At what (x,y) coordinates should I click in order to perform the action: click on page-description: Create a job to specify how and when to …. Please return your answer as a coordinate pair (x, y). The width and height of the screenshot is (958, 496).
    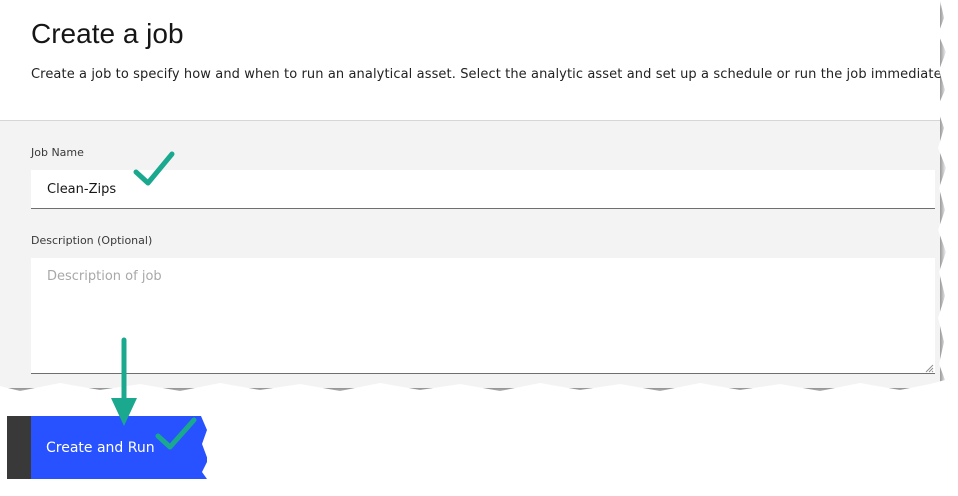
    Looking at the image, I should click on (493, 74).